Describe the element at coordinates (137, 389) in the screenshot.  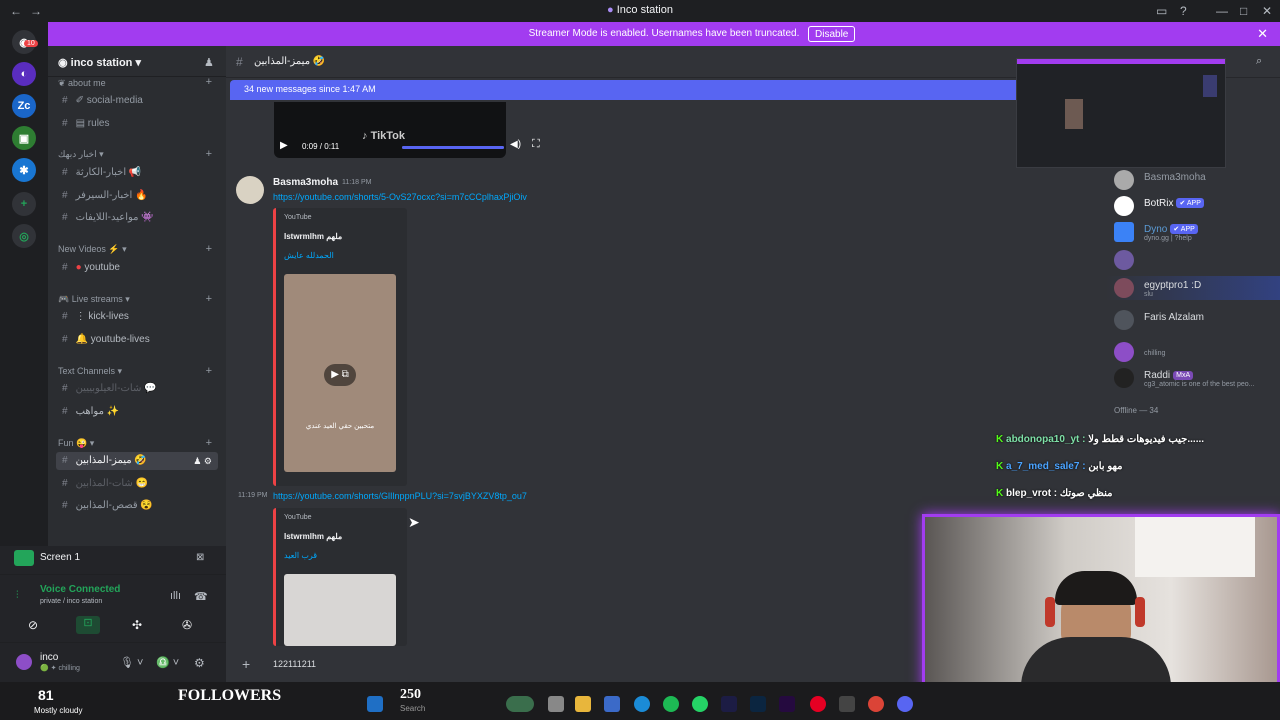
I see `channel-chat-1: # شات-العيلوبييين 💬` at that location.